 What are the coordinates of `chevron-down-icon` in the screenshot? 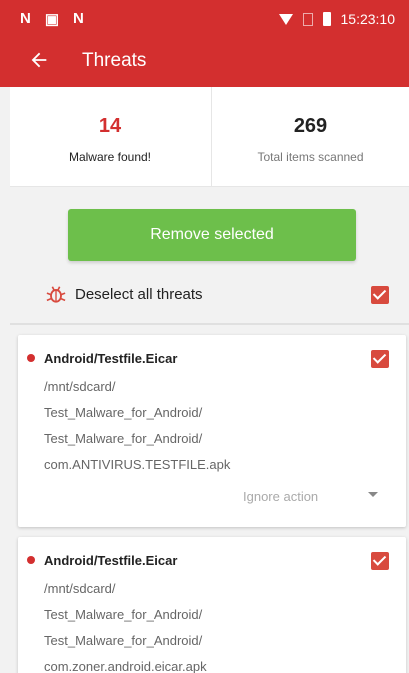 It's located at (373, 494).